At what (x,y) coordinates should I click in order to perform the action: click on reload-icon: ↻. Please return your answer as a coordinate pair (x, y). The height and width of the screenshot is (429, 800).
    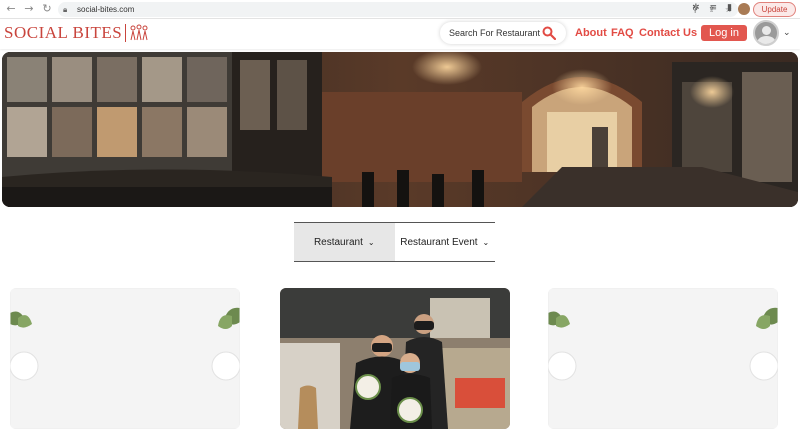
    Looking at the image, I should click on (47, 9).